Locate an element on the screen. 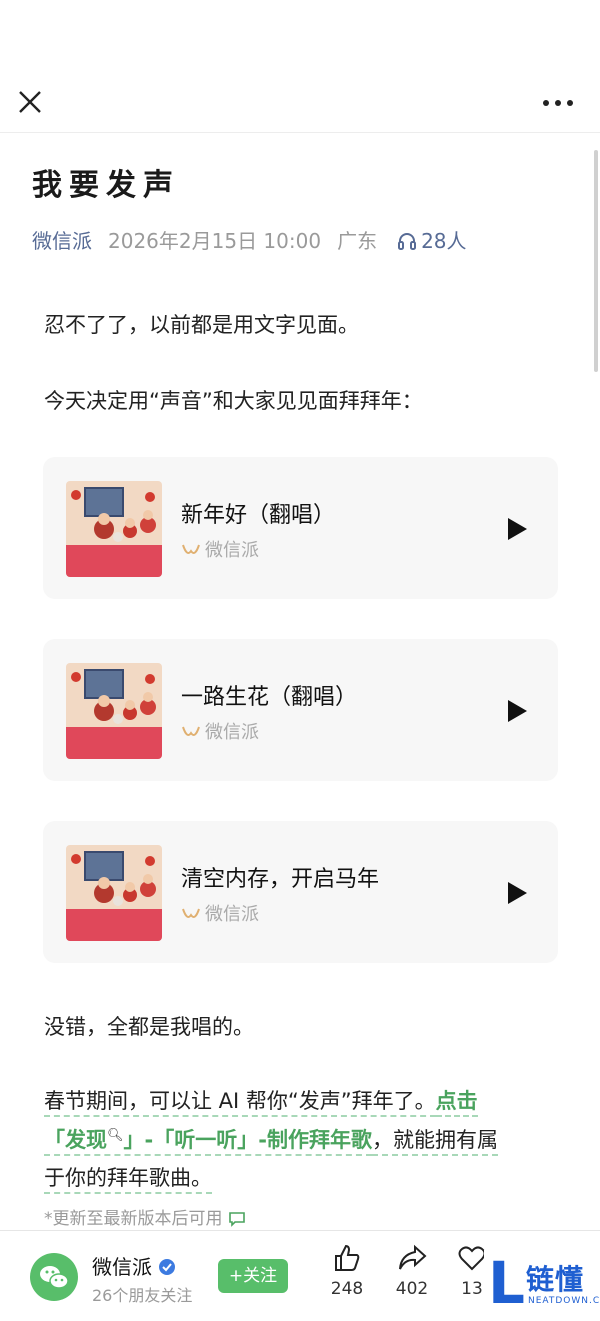 The height and width of the screenshot is (1321, 600). paragraph-3: 没错，全都是我唱的。 is located at coordinates (149, 1027).